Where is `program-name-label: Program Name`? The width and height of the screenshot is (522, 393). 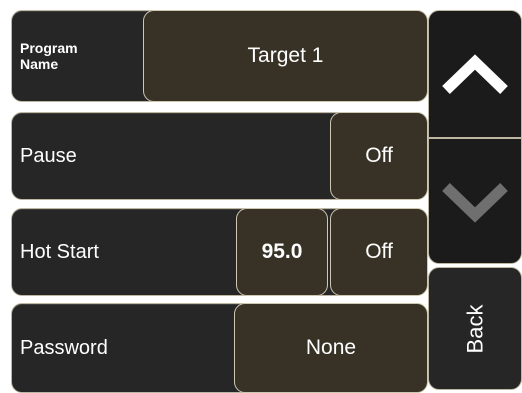
program-name-label: Program Name is located at coordinates (49, 56).